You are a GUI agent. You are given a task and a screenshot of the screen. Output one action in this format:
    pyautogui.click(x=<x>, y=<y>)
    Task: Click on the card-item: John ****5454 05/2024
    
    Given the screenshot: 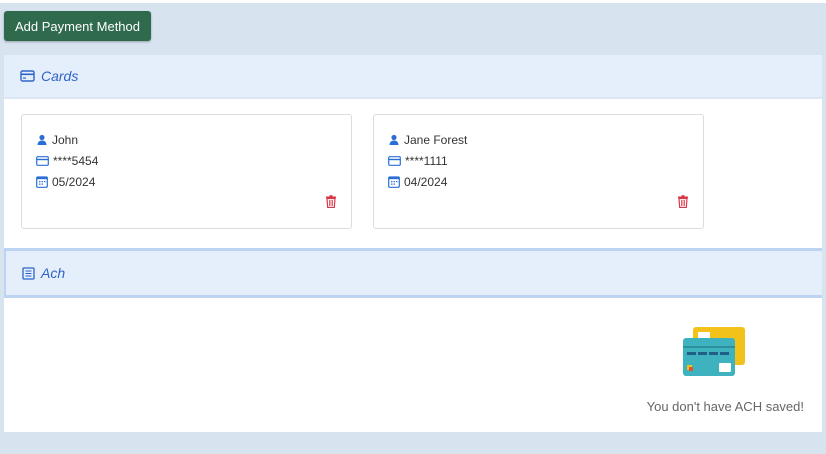 What is the action you would take?
    pyautogui.click(x=186, y=171)
    